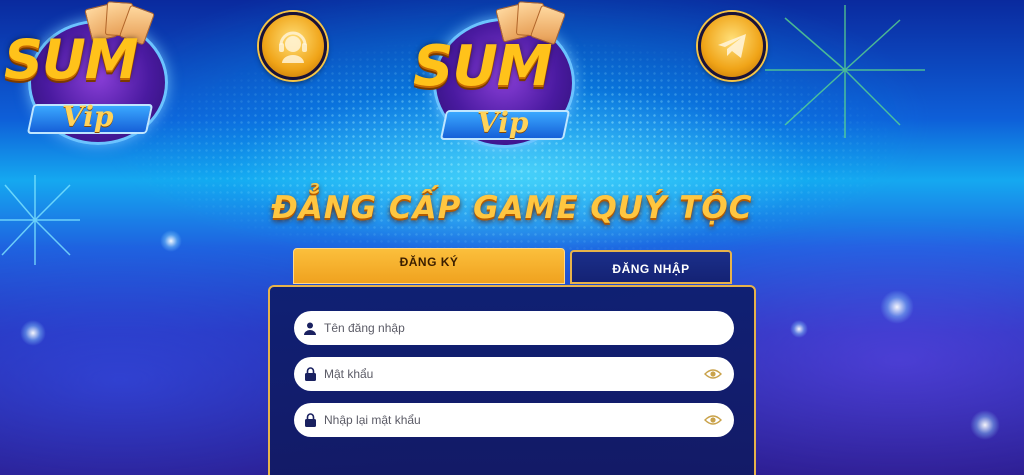  I want to click on telegram-icon, so click(732, 46).